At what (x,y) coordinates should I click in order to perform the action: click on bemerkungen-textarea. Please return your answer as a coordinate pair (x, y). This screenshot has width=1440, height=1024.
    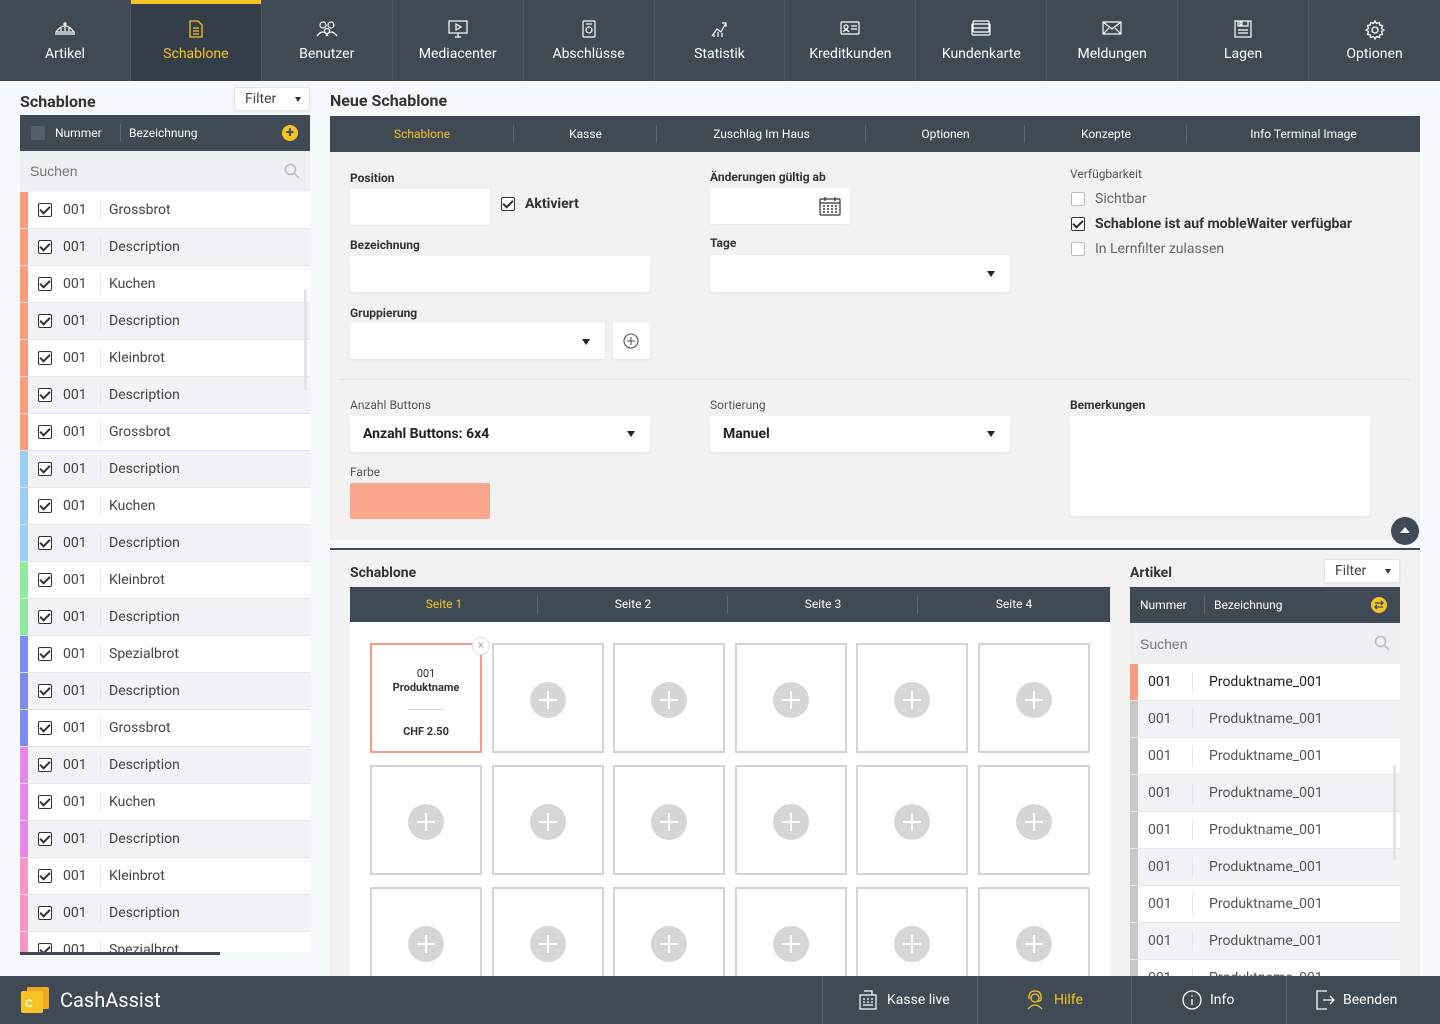
    Looking at the image, I should click on (1220, 466).